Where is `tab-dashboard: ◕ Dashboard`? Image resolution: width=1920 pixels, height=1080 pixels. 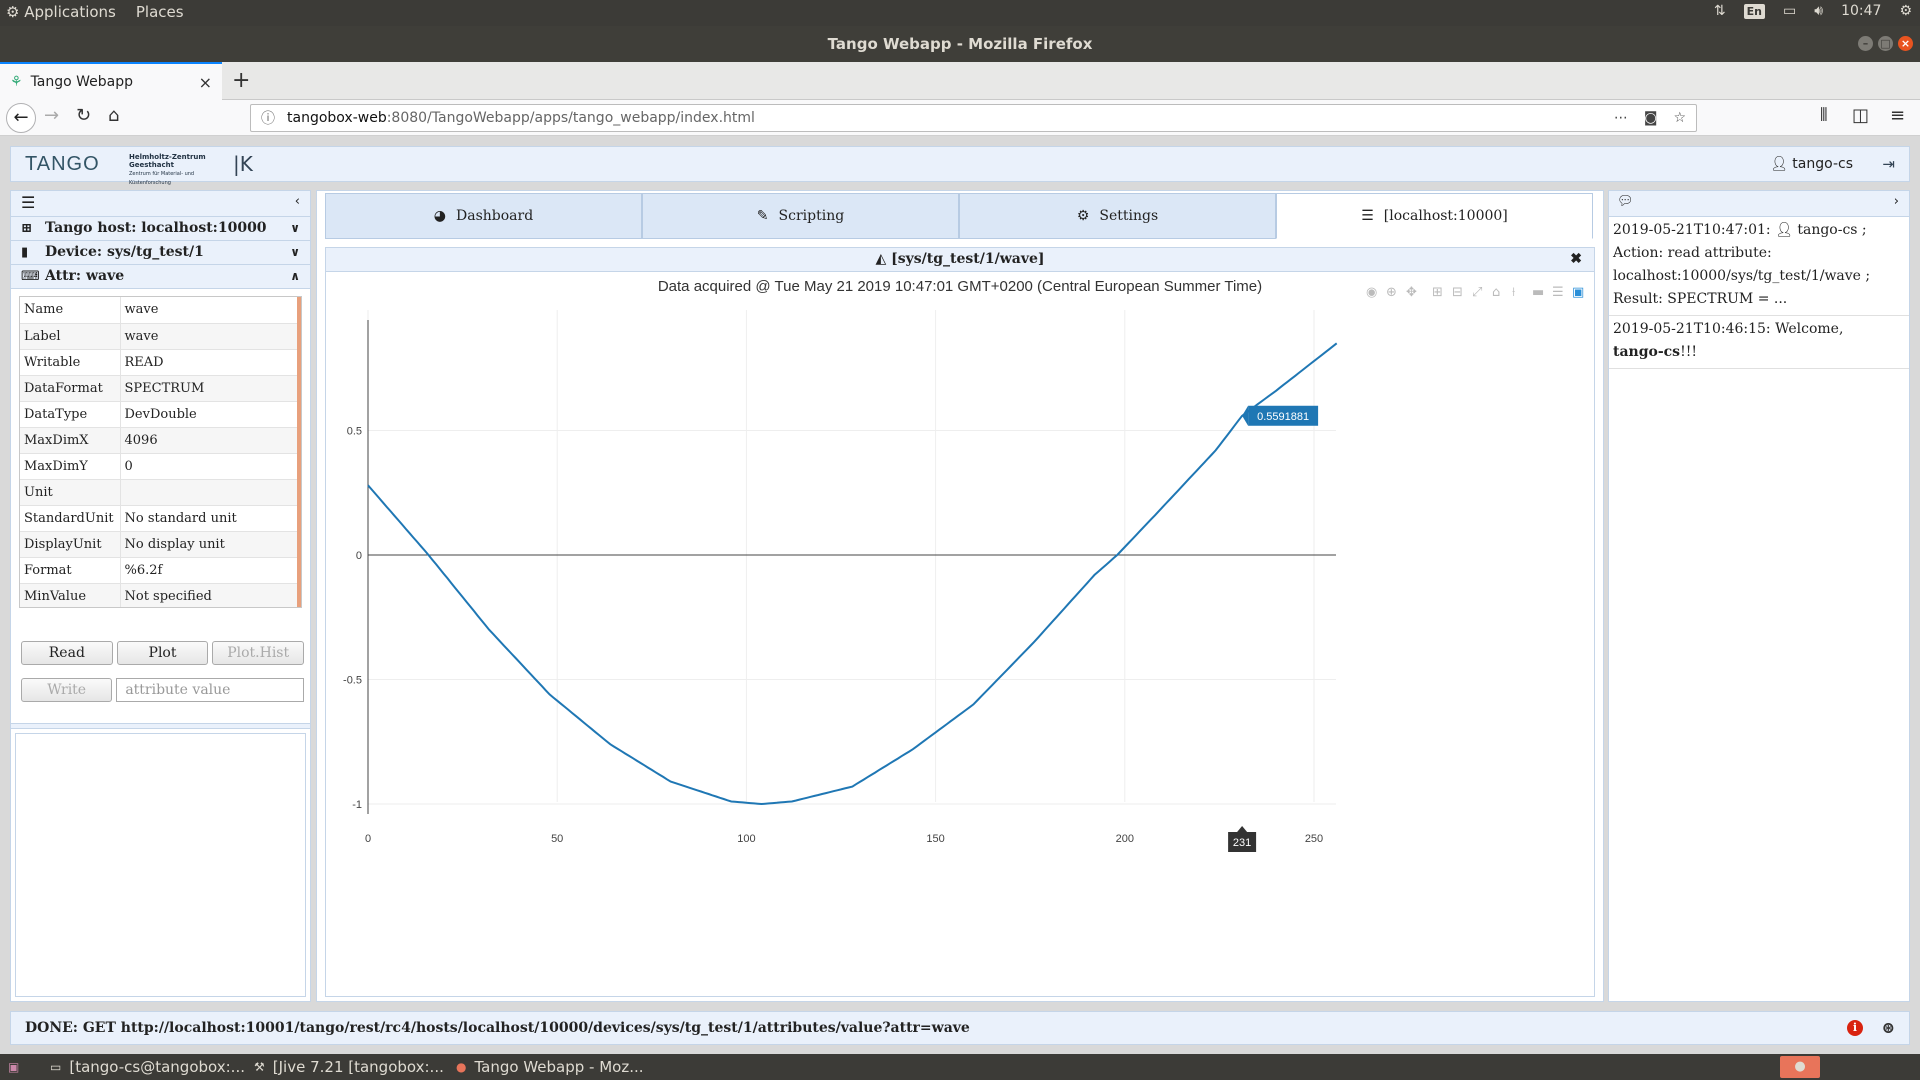
tab-dashboard: ◕ Dashboard is located at coordinates (483, 216).